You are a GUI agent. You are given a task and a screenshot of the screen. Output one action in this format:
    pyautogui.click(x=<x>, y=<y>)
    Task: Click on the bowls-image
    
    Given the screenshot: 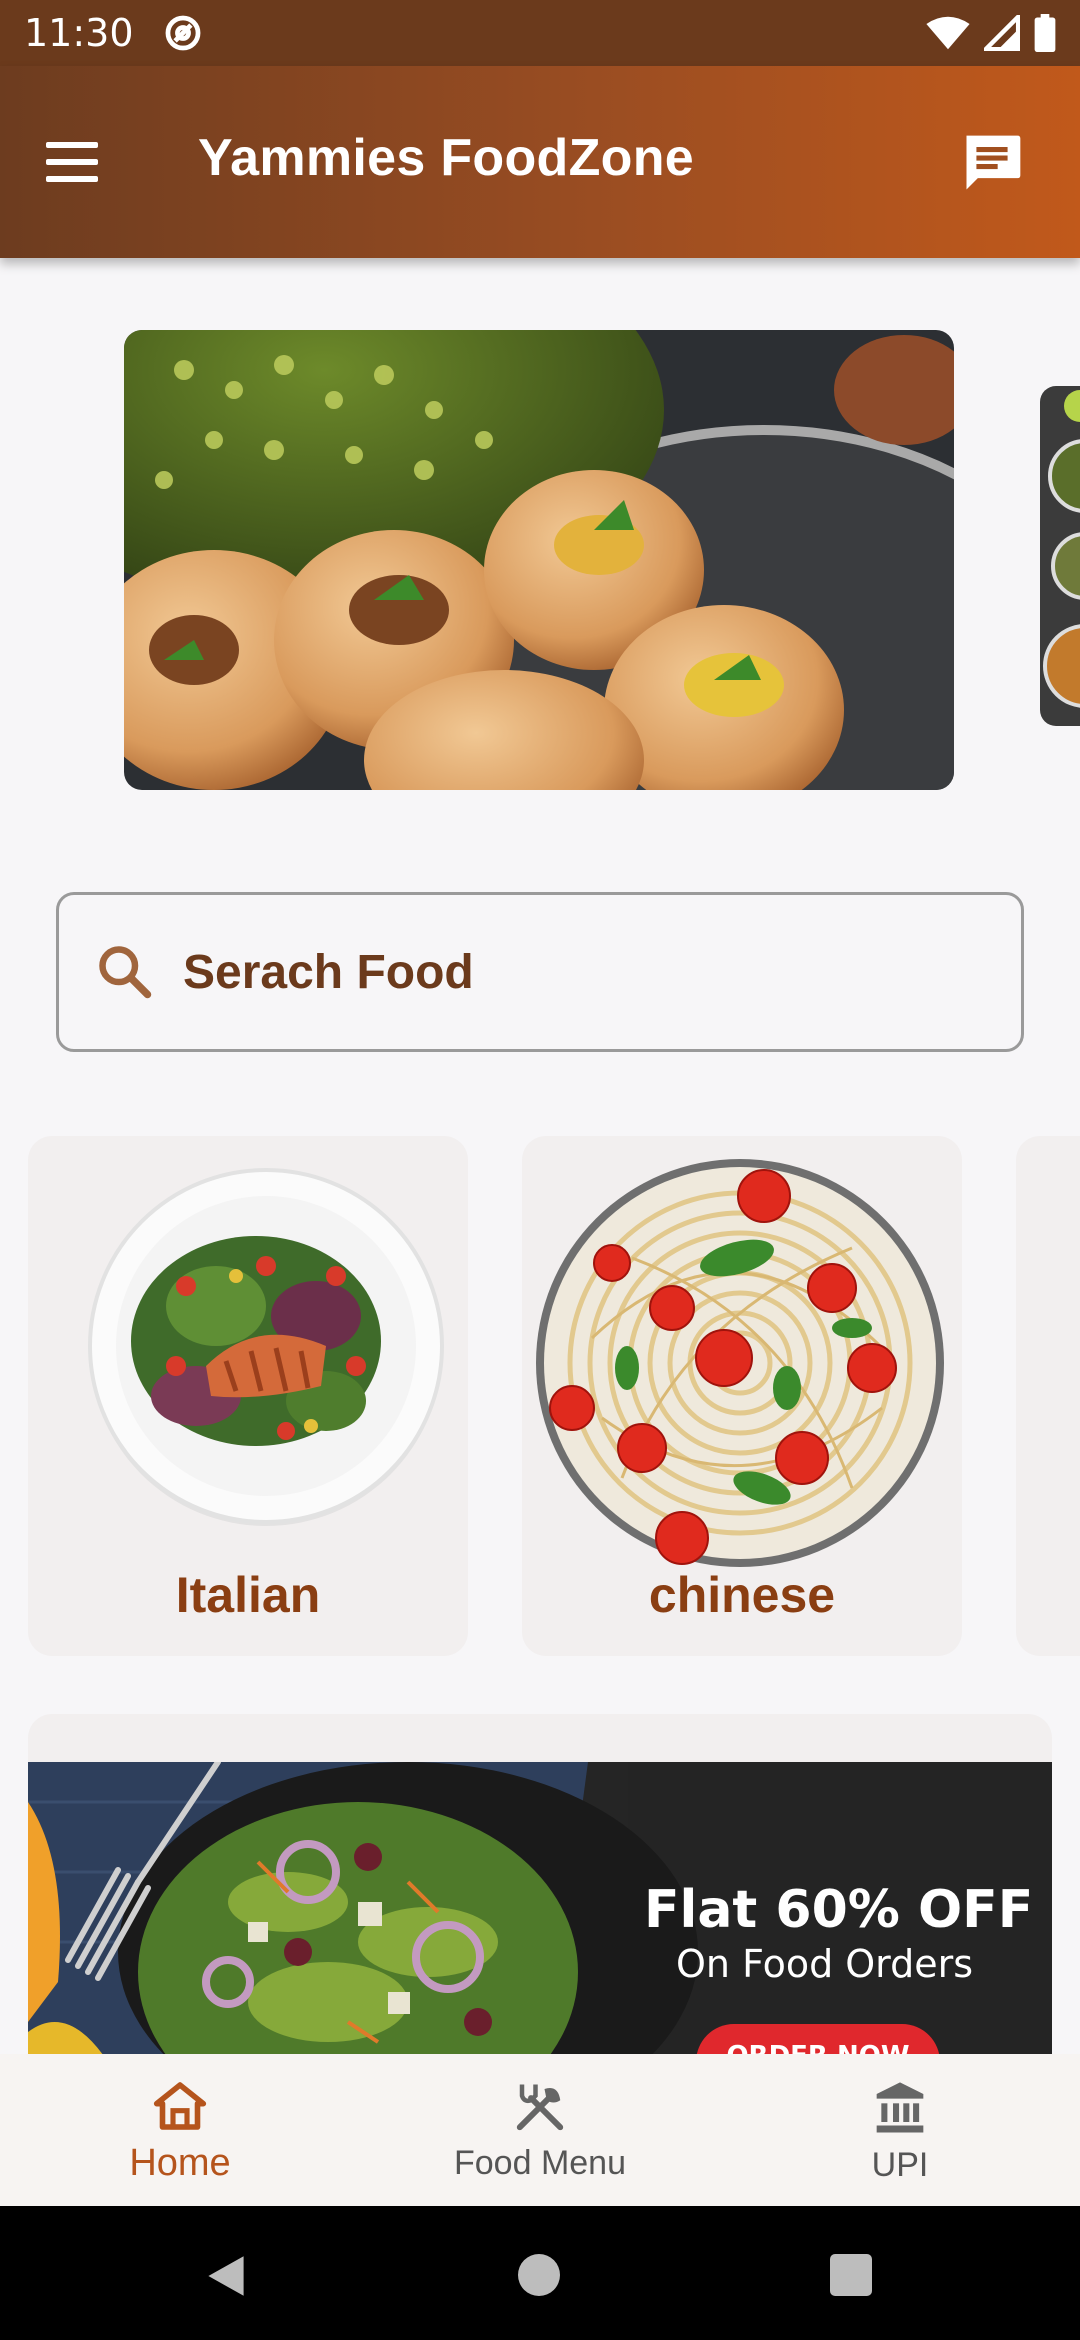 What is the action you would take?
    pyautogui.click(x=1060, y=556)
    